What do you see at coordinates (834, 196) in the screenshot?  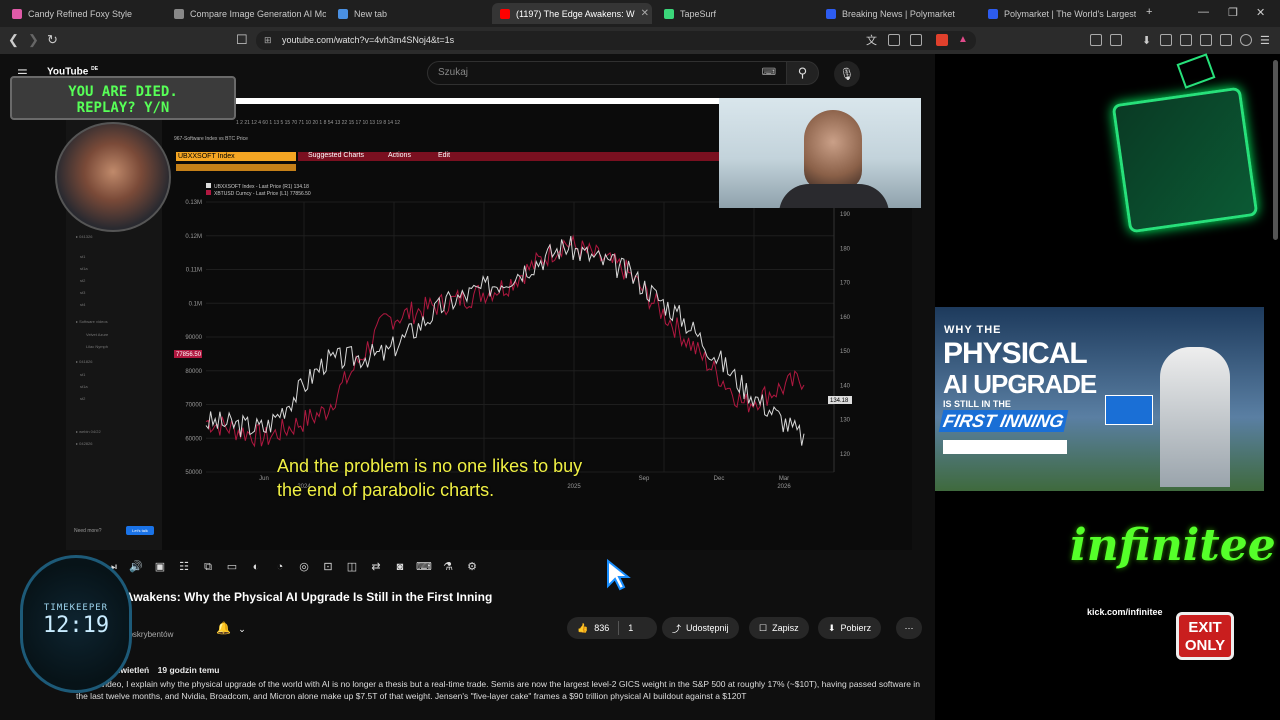 I see `presenter-shirt` at bounding box center [834, 196].